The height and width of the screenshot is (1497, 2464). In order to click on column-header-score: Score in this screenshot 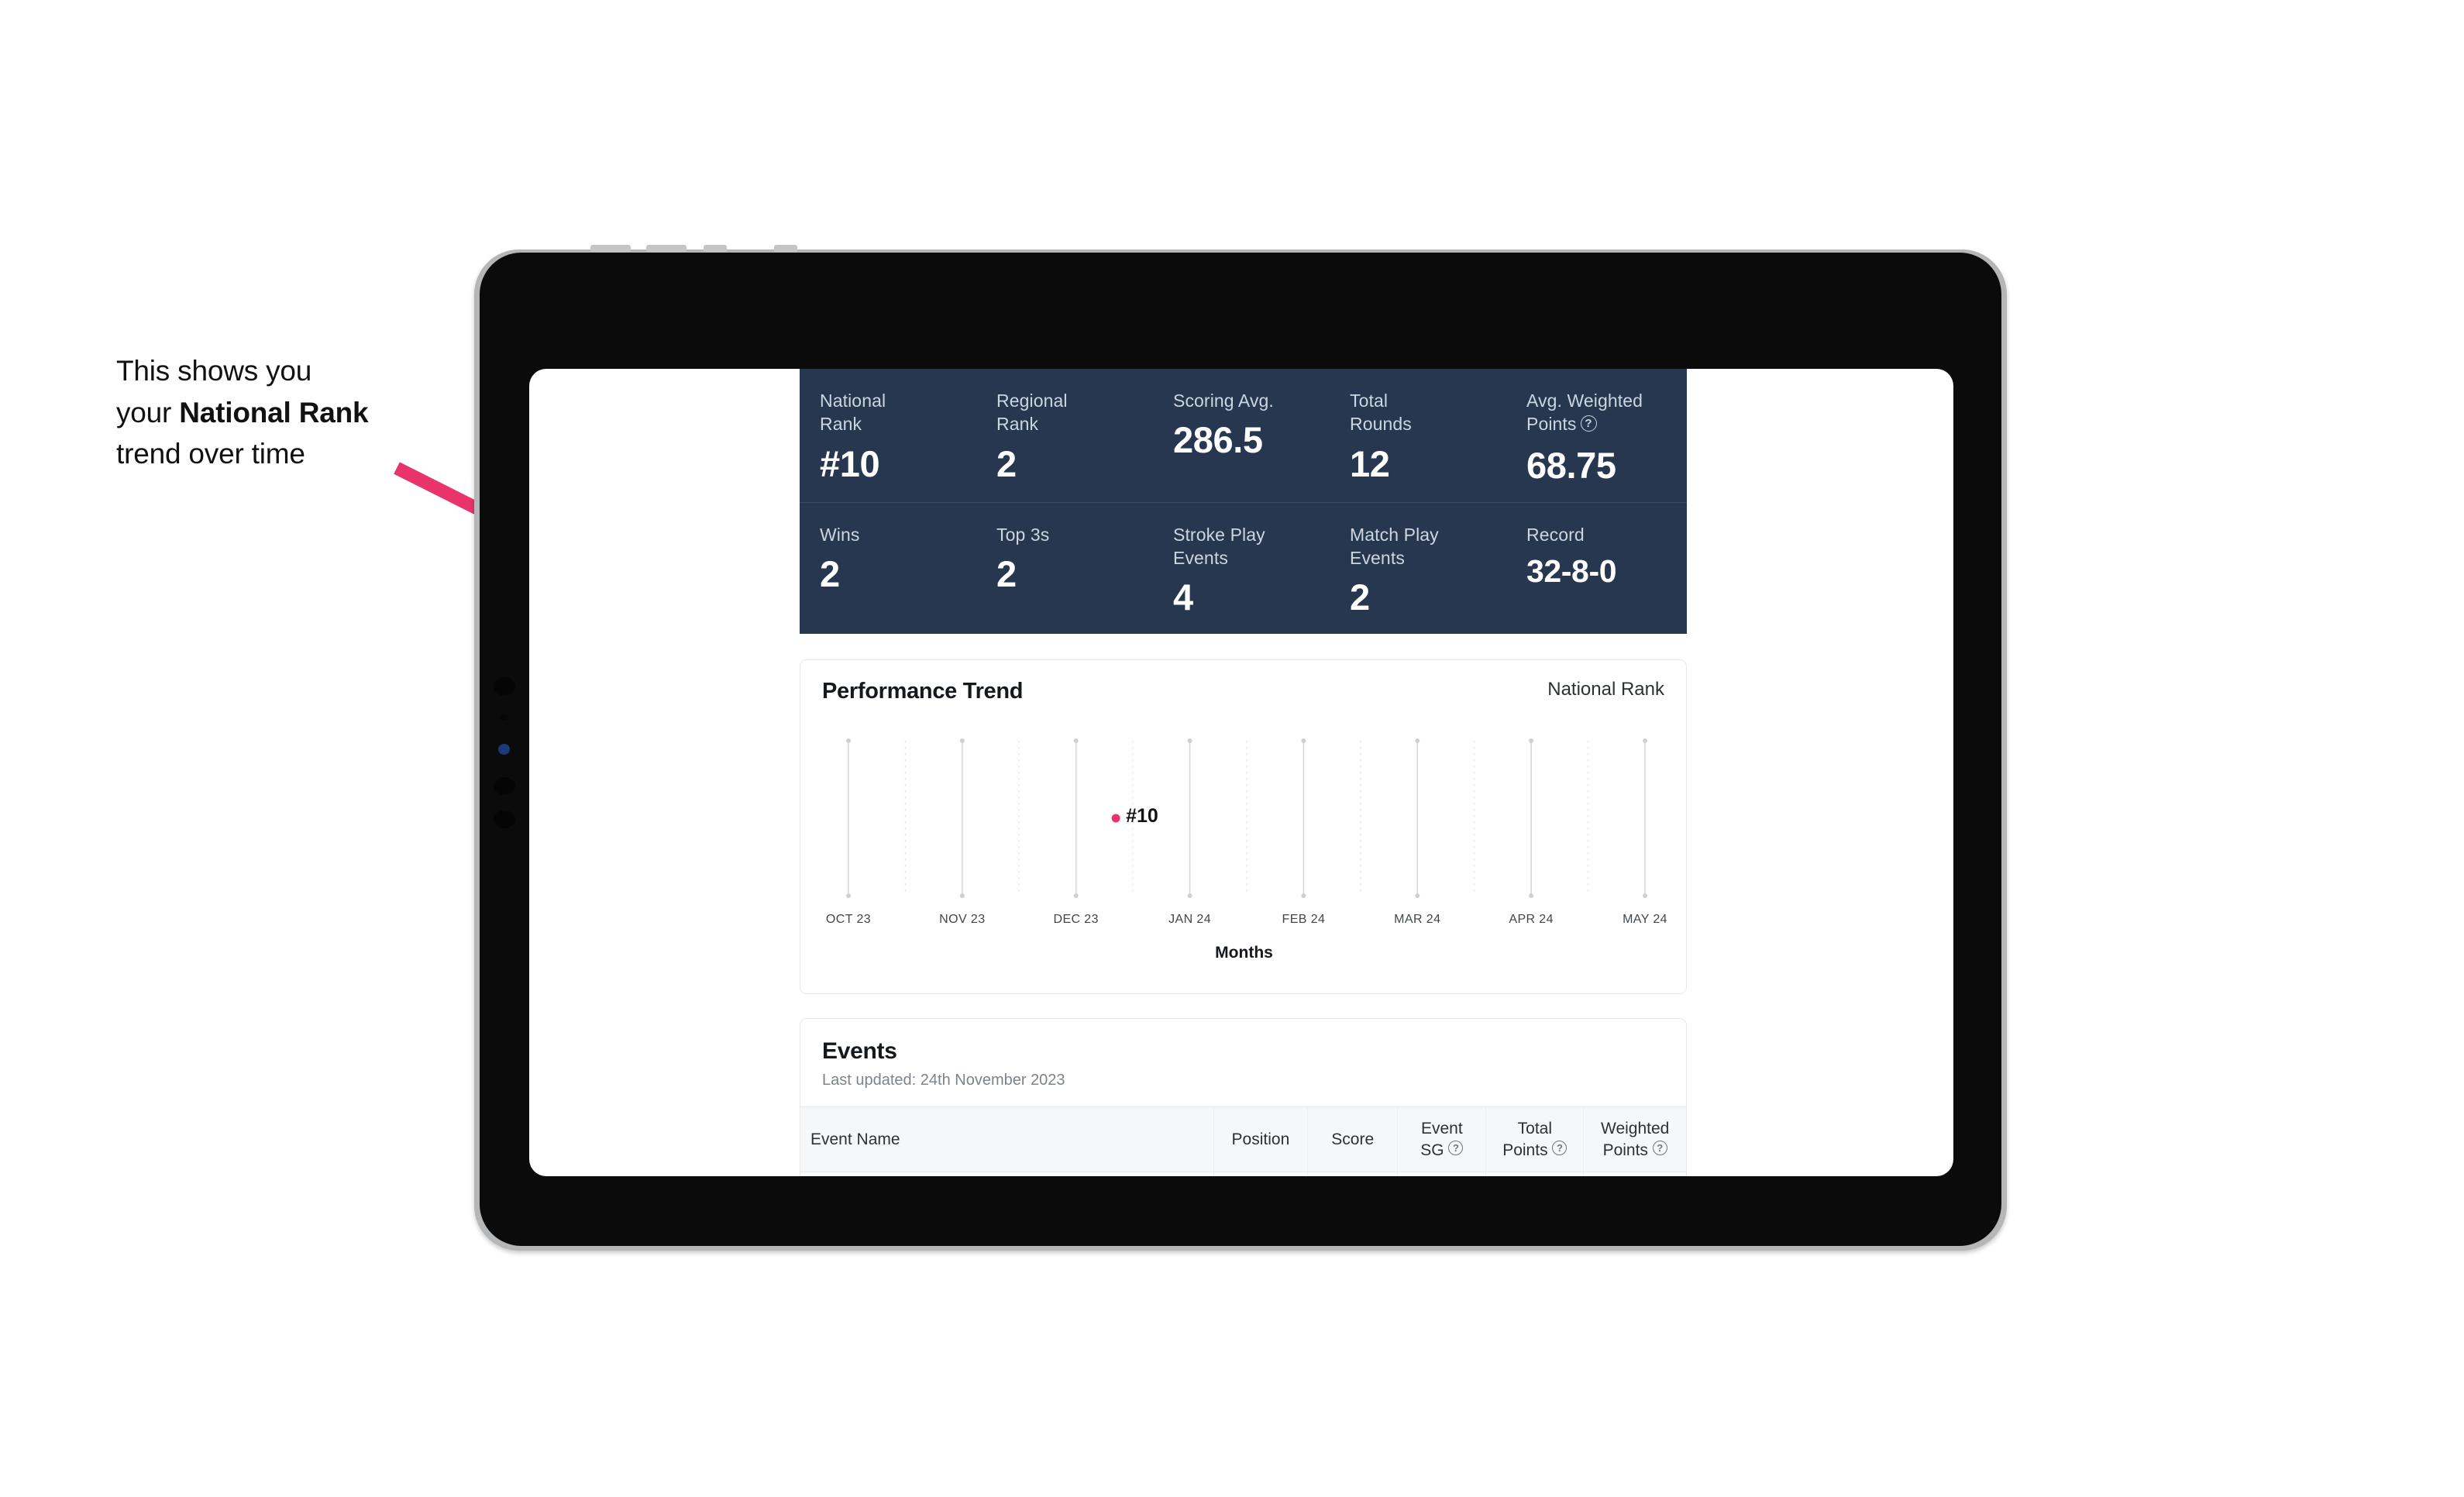, I will do `click(1352, 1139)`.